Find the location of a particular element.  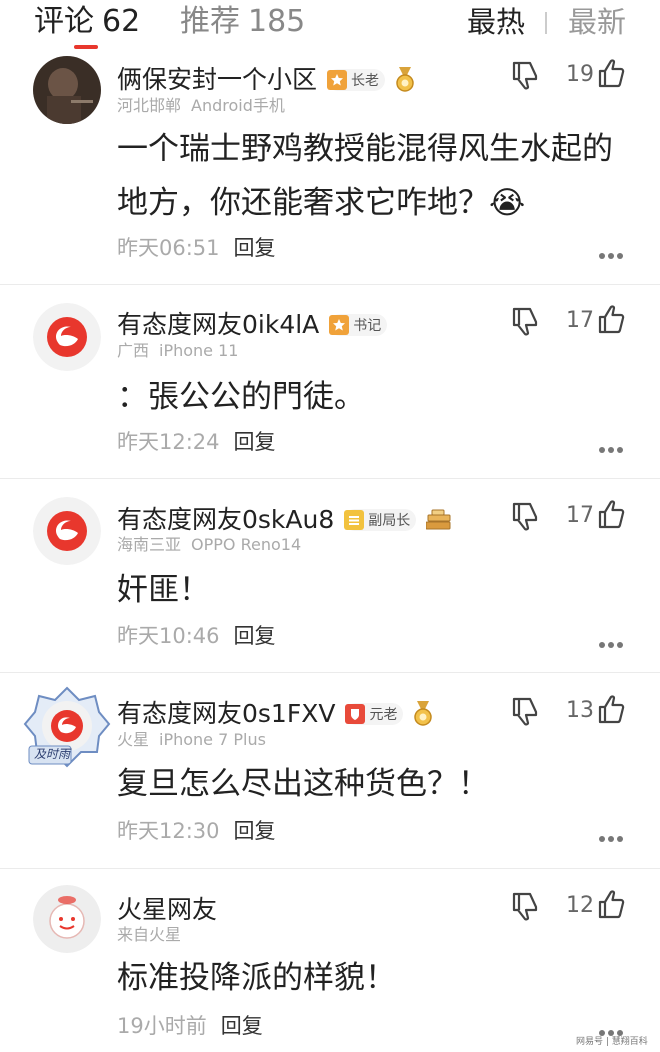

tab-comments: 评论 62 is located at coordinates (87, 22).